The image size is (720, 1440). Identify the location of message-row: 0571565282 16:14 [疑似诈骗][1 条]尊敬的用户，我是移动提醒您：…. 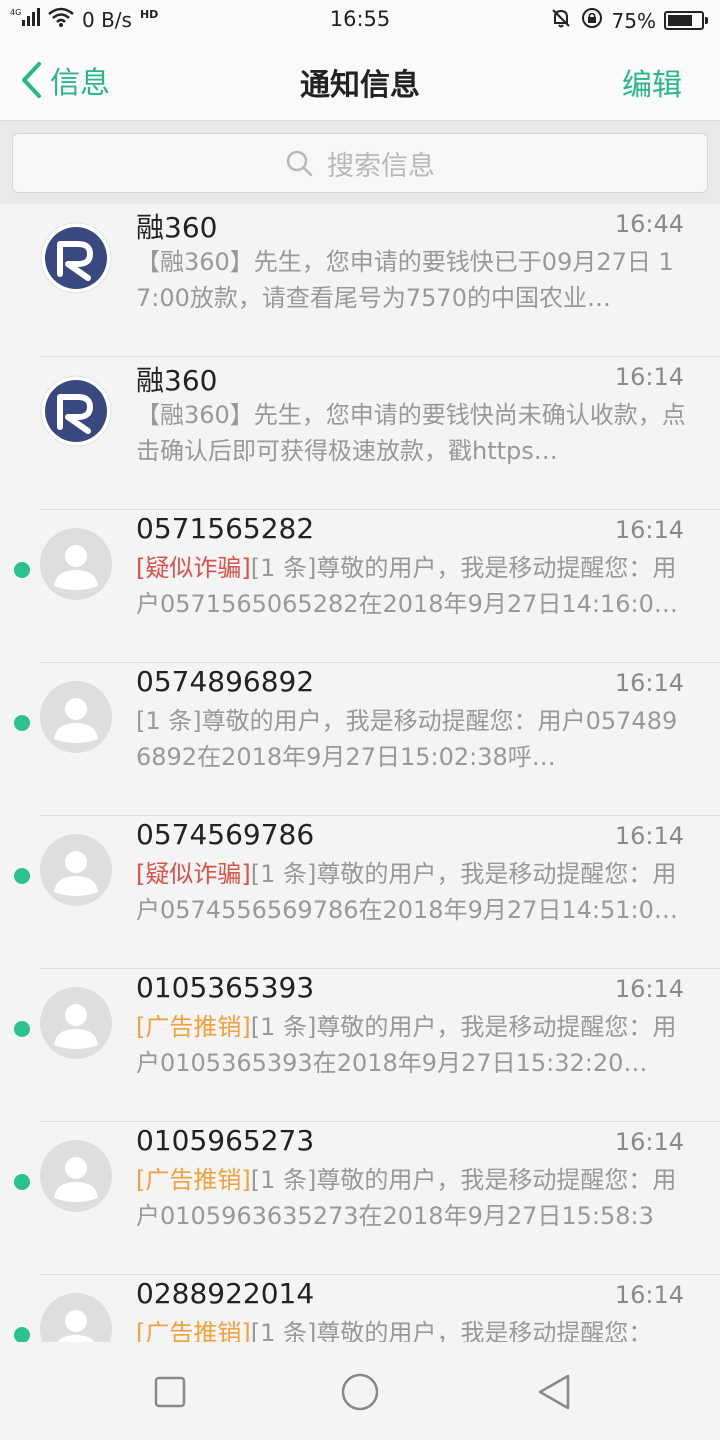
(360, 586).